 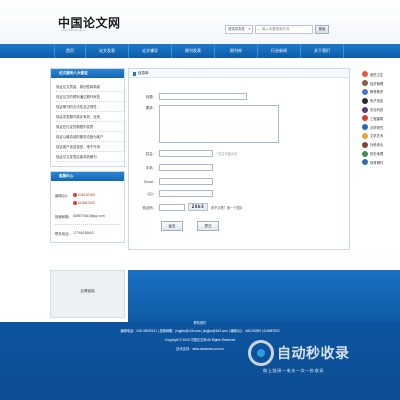 I want to click on category-label: 文学艺术, so click(x=377, y=136).